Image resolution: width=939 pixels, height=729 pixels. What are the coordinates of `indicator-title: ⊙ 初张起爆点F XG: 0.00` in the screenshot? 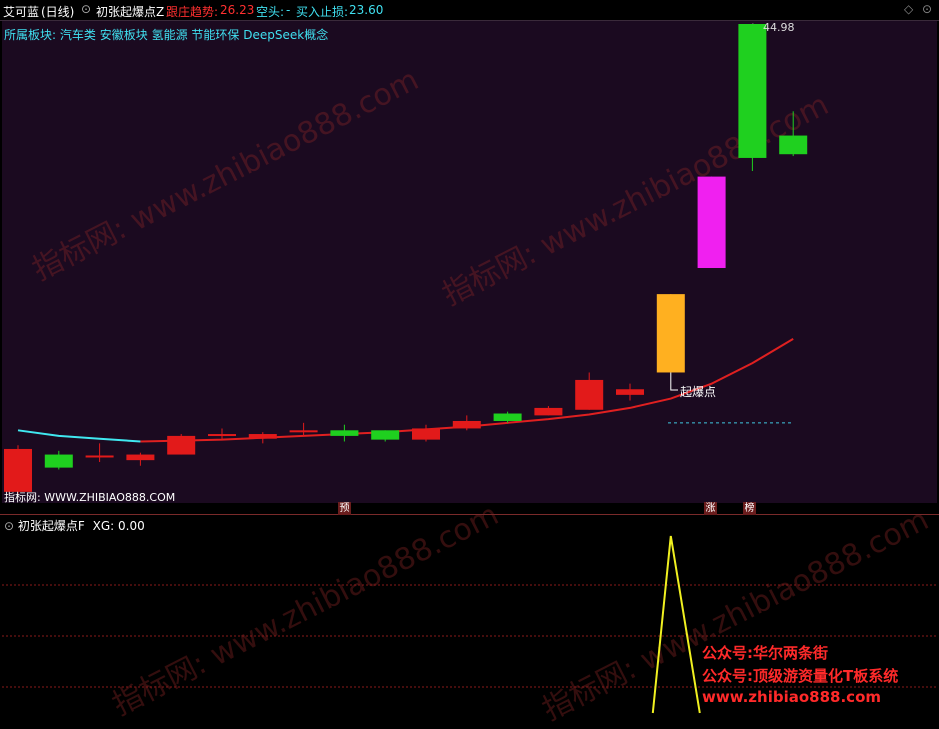 It's located at (74, 525).